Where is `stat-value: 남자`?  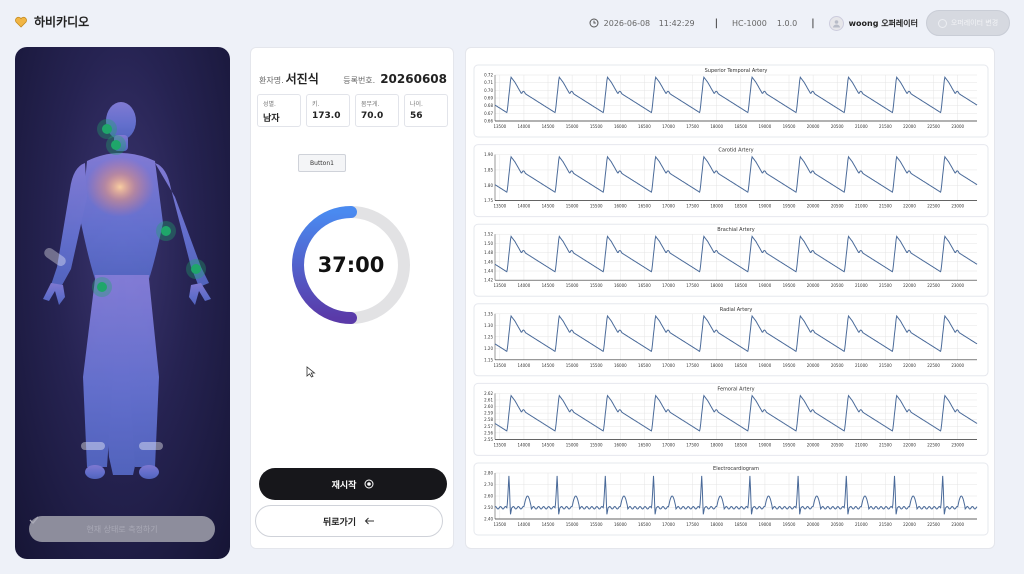 stat-value: 남자 is located at coordinates (271, 119).